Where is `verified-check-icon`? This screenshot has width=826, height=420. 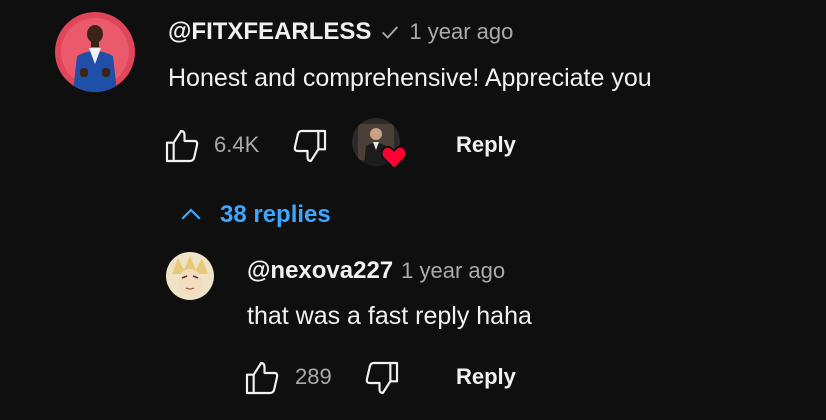
verified-check-icon is located at coordinates (390, 32).